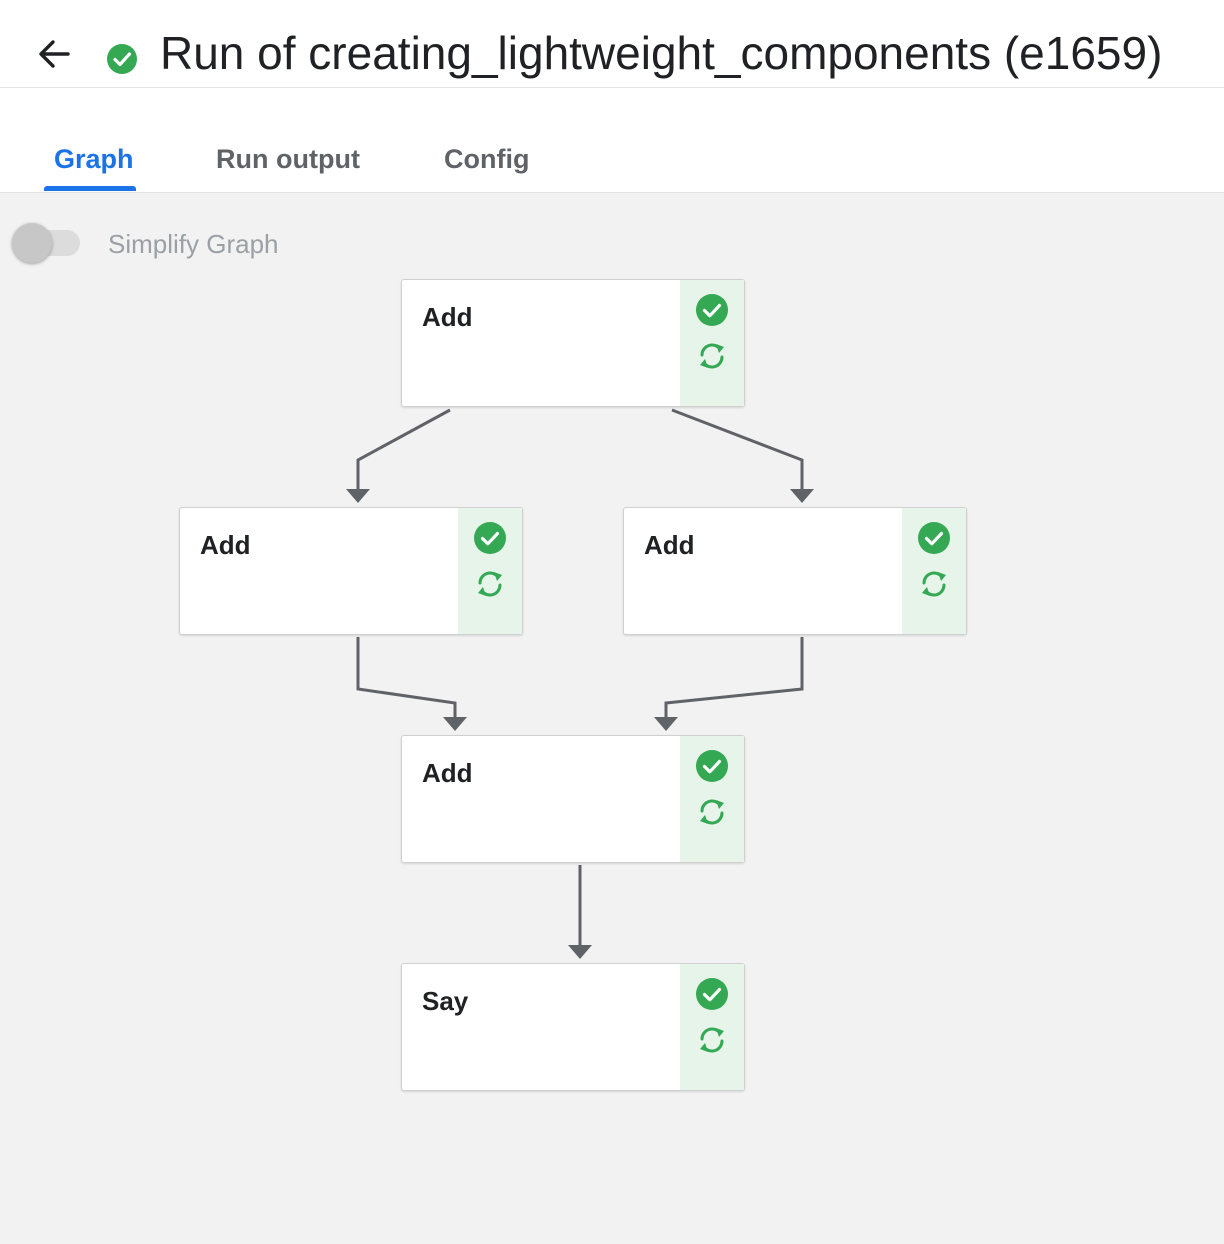  I want to click on graph-node-add-4: Add, so click(573, 799).